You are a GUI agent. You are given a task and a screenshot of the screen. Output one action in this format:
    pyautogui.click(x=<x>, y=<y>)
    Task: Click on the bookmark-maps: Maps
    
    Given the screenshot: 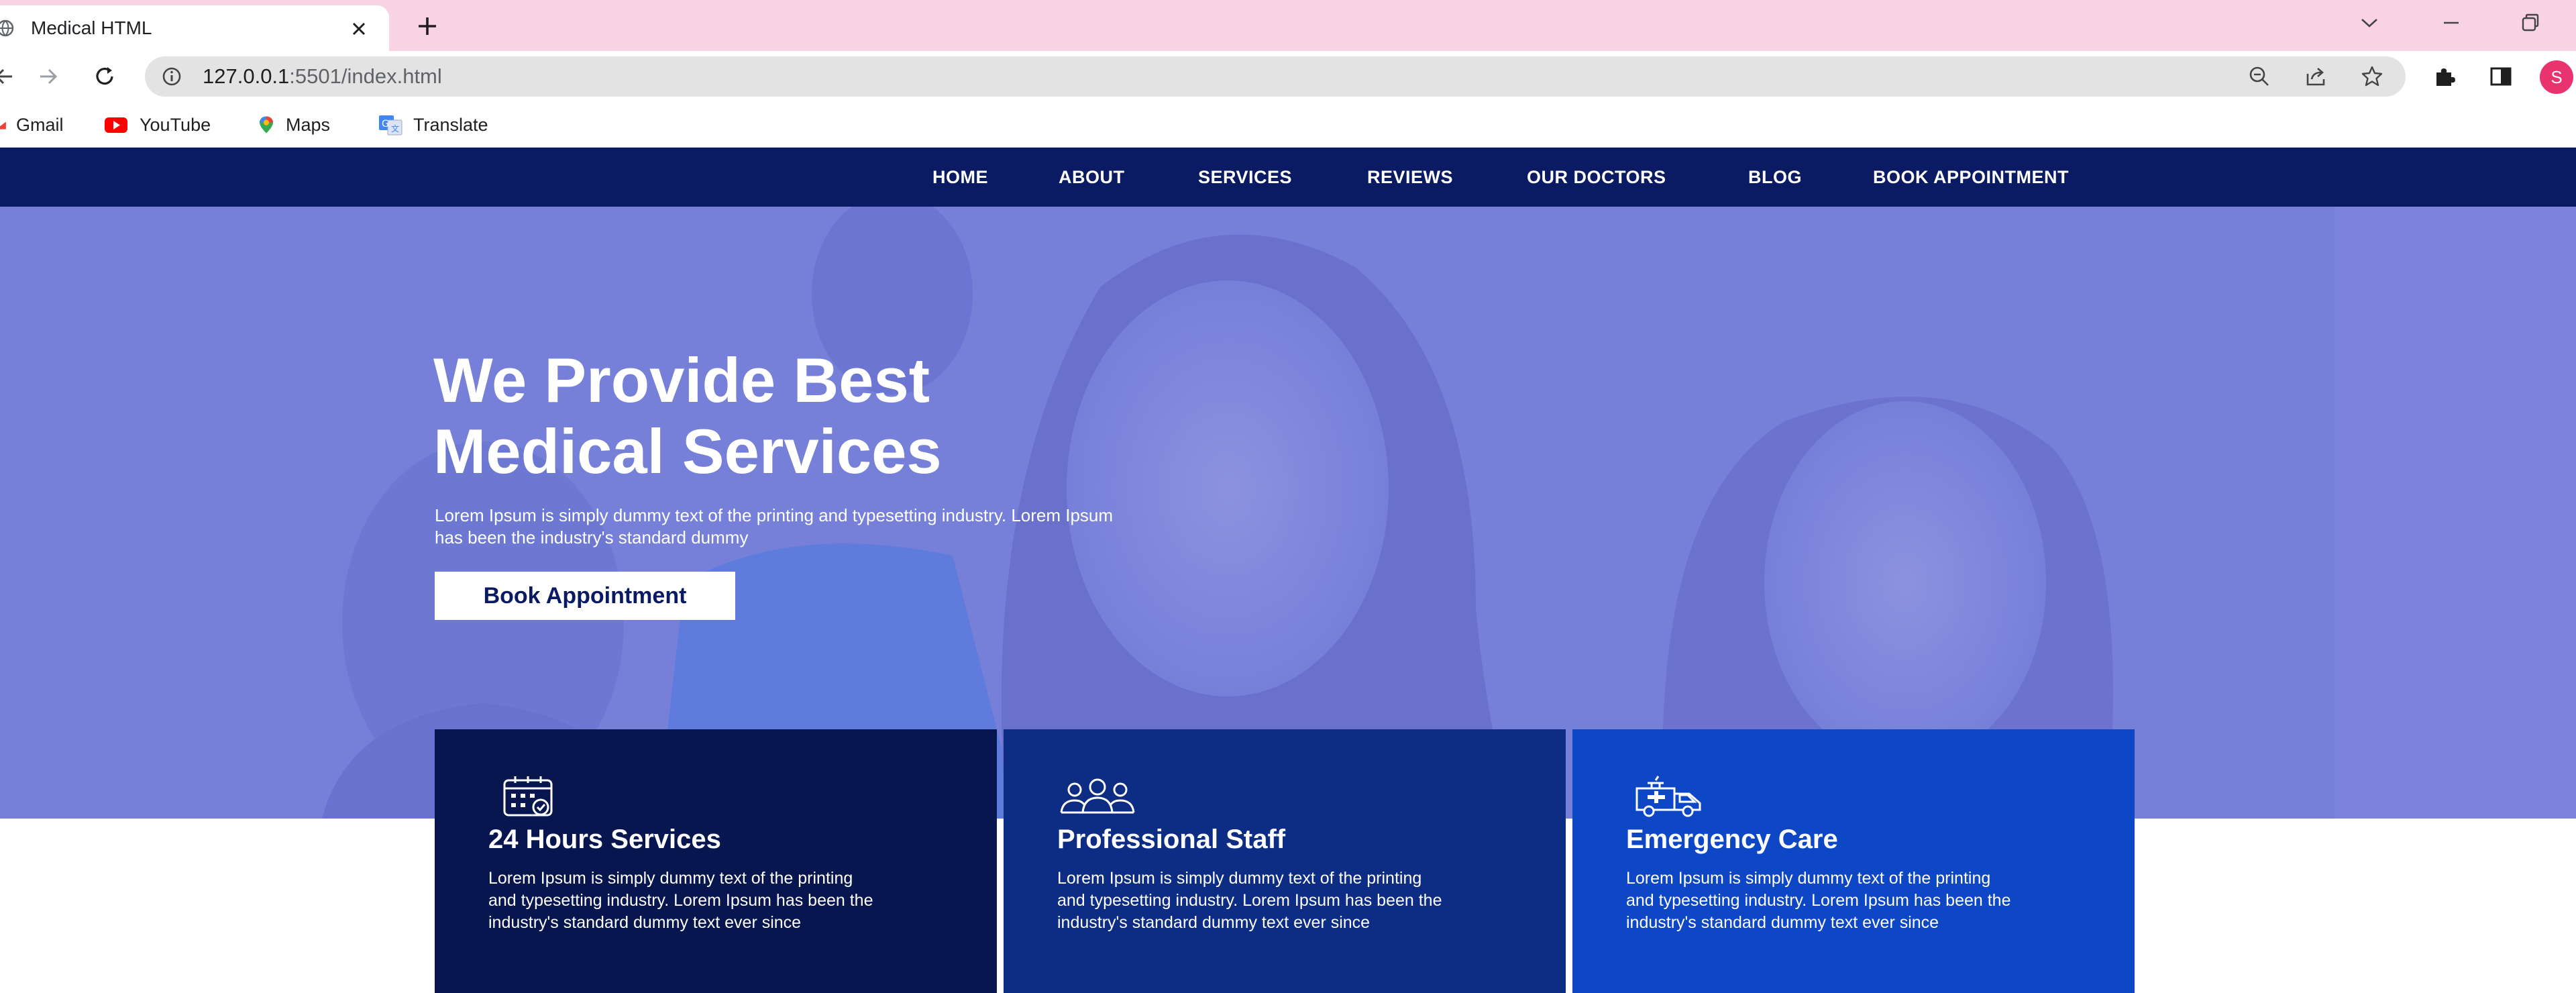 What is the action you would take?
    pyautogui.click(x=293, y=125)
    